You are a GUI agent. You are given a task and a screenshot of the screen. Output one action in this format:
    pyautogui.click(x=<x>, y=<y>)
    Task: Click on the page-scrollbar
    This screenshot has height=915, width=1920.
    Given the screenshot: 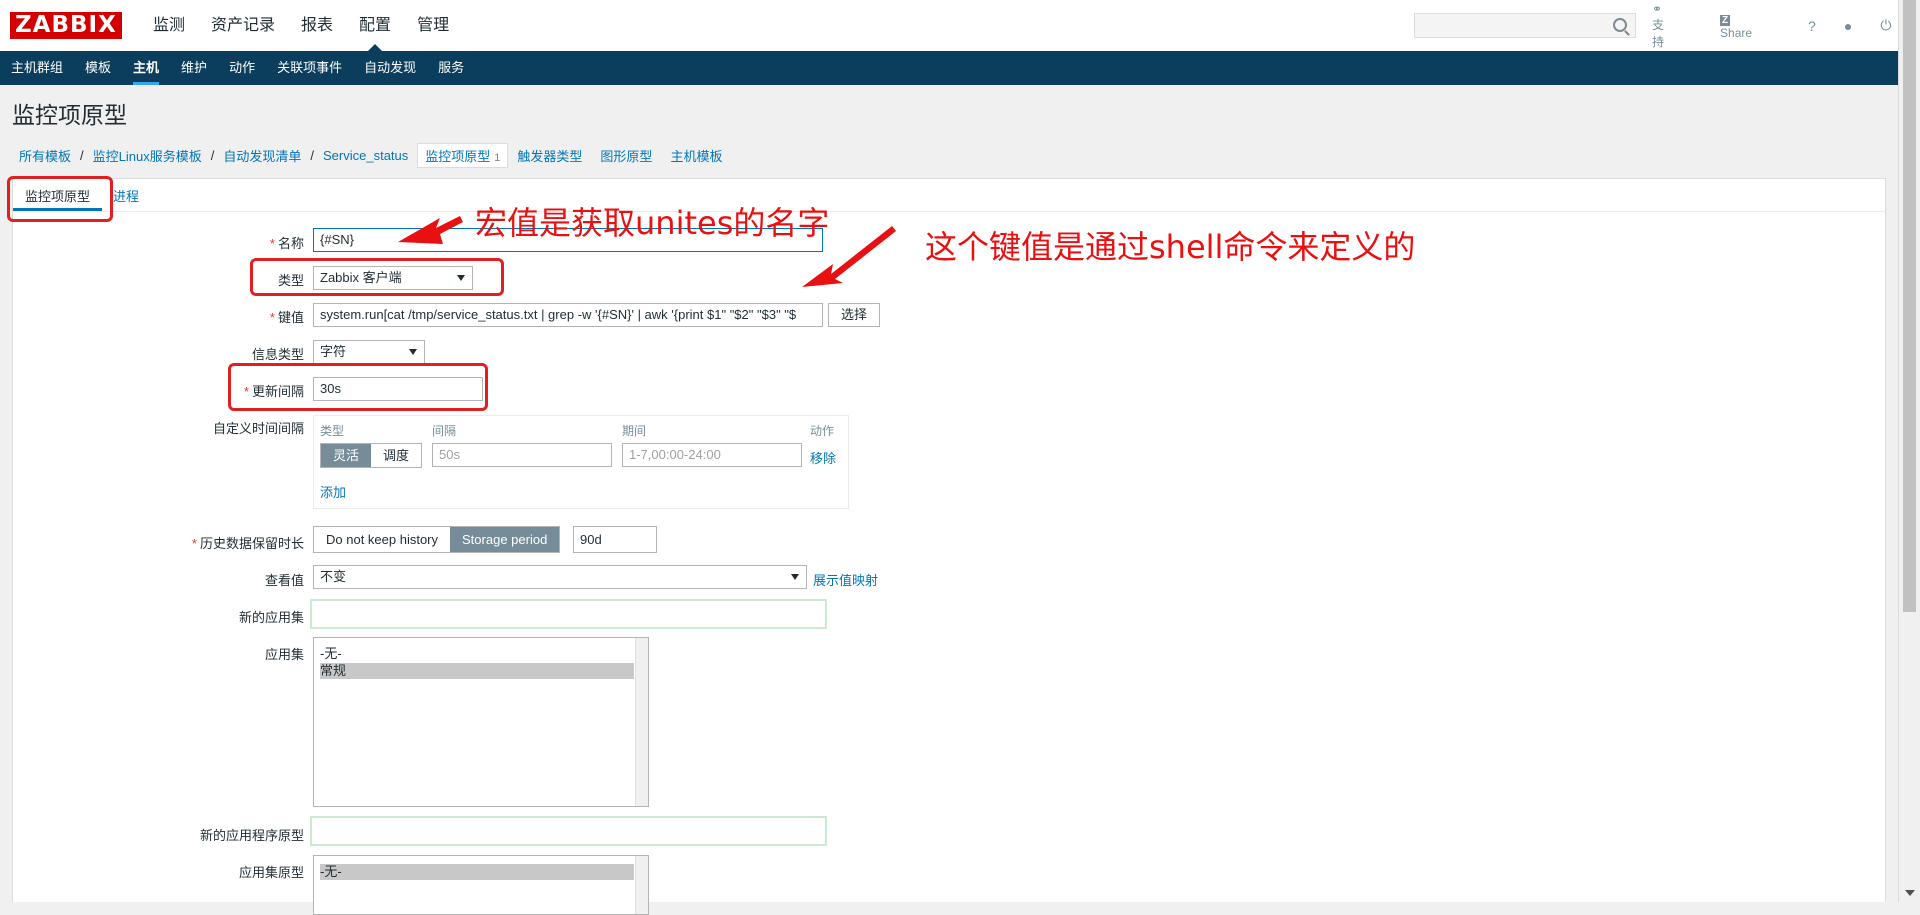 What is the action you would take?
    pyautogui.click(x=1909, y=451)
    